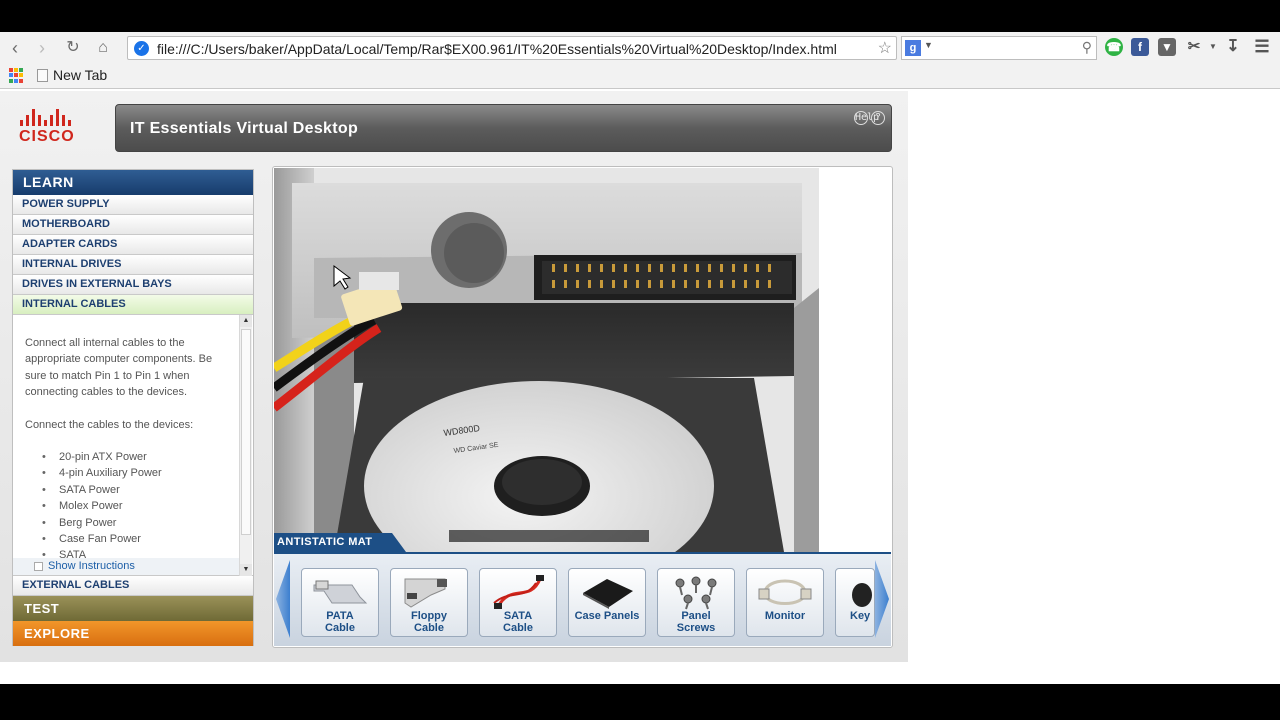 The height and width of the screenshot is (720, 1280). Describe the element at coordinates (103, 48) in the screenshot. I see `home-icon: ⌂` at that location.